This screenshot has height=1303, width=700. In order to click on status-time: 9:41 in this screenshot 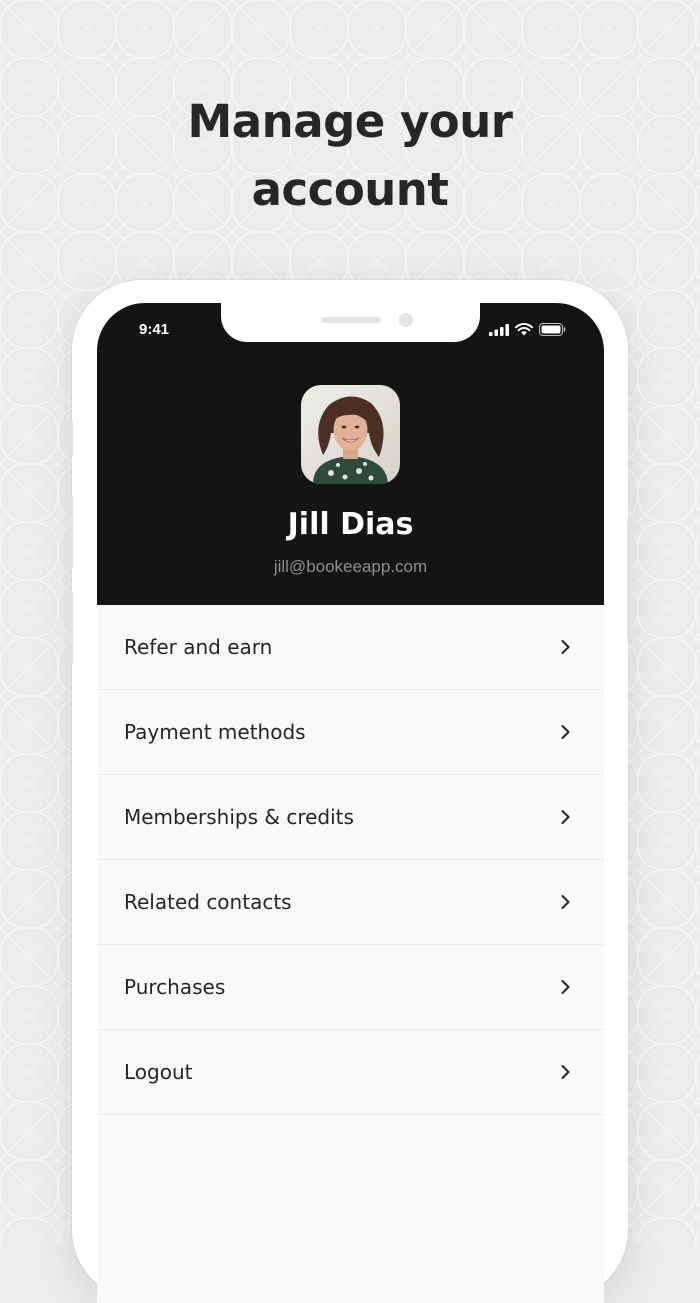, I will do `click(154, 329)`.